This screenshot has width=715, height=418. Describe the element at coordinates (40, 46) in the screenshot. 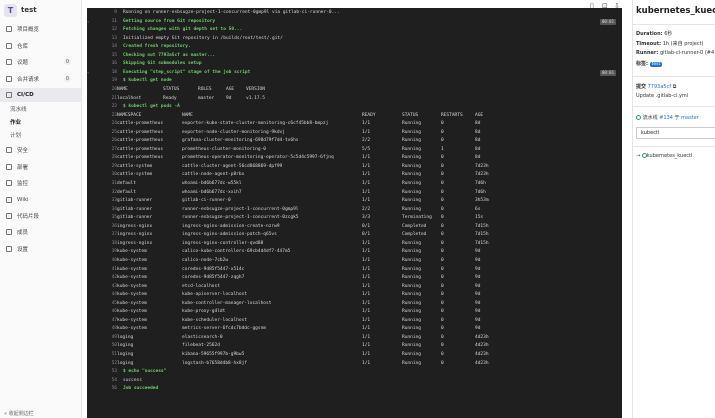

I see `sidebar-item: 仓库` at that location.